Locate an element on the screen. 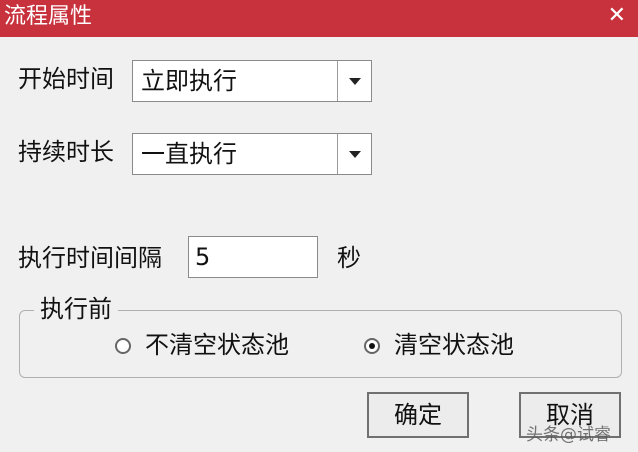 The width and height of the screenshot is (638, 452). start-time-dropdown: 立即执行 is located at coordinates (252, 81).